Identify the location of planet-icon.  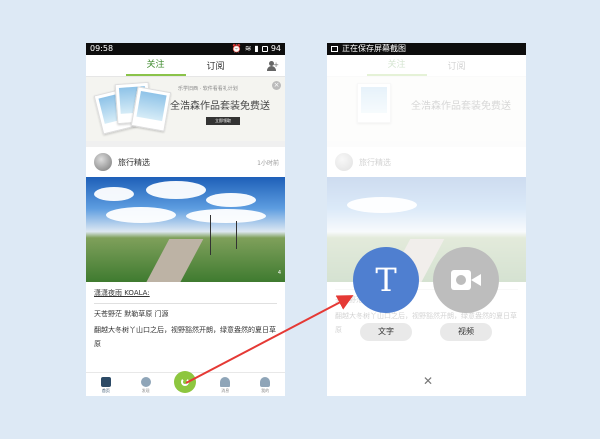
(145, 382).